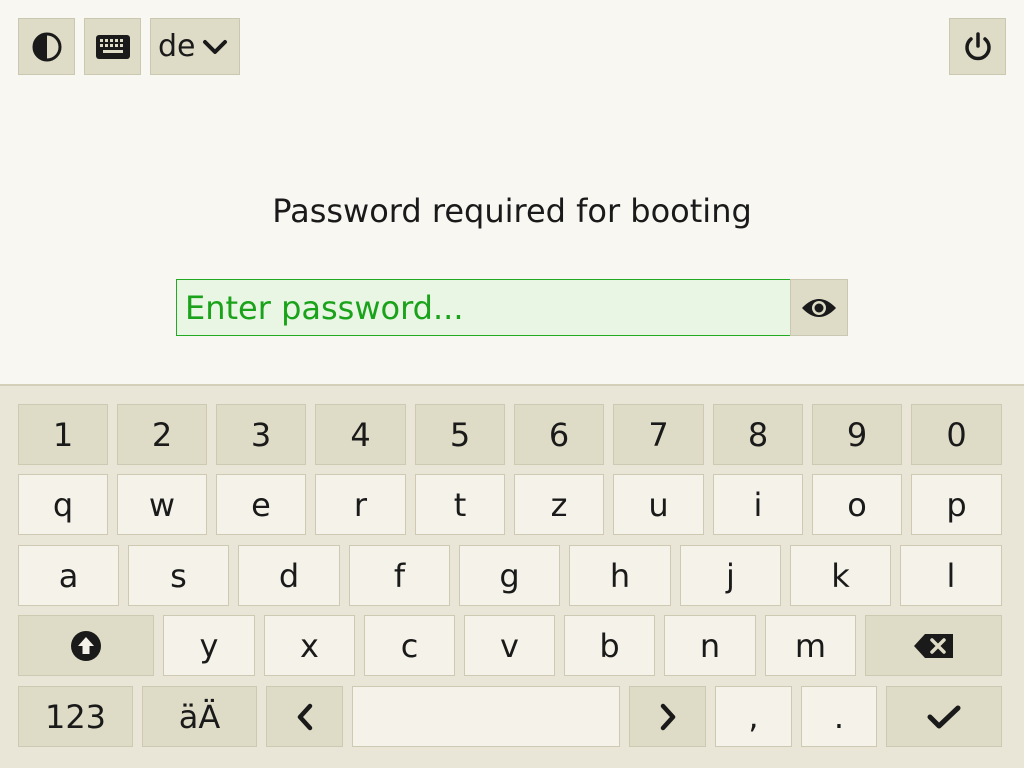  I want to click on power-icon, so click(978, 47).